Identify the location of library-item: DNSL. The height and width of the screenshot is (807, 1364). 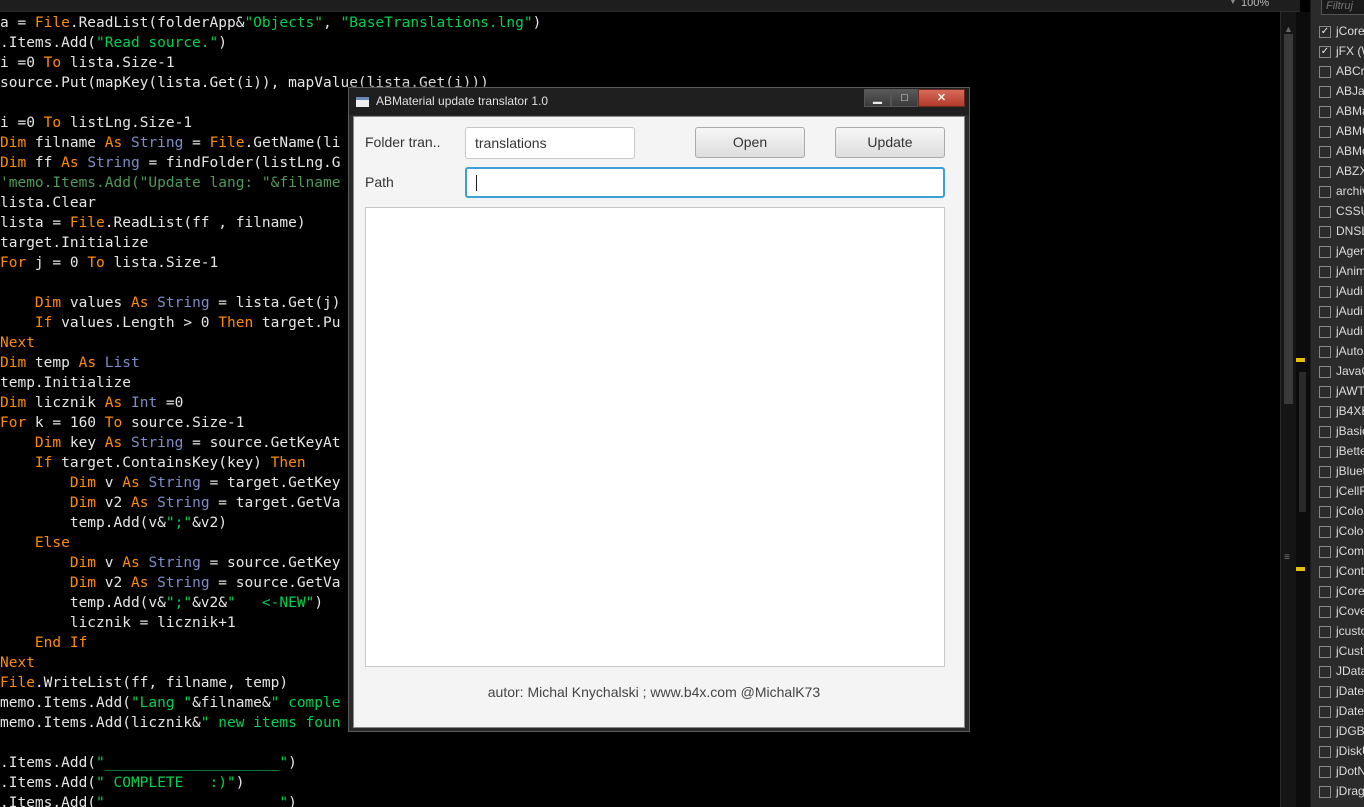
(1341, 232).